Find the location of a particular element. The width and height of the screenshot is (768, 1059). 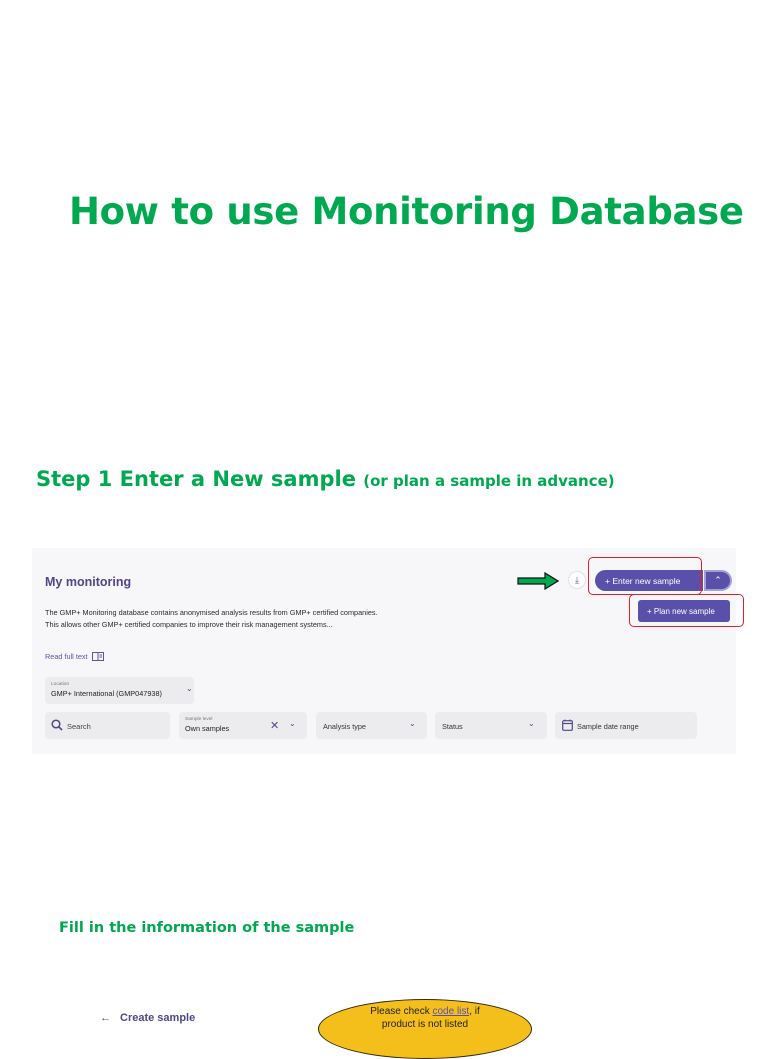

chevron-up-icon: ⌃ is located at coordinates (718, 580).